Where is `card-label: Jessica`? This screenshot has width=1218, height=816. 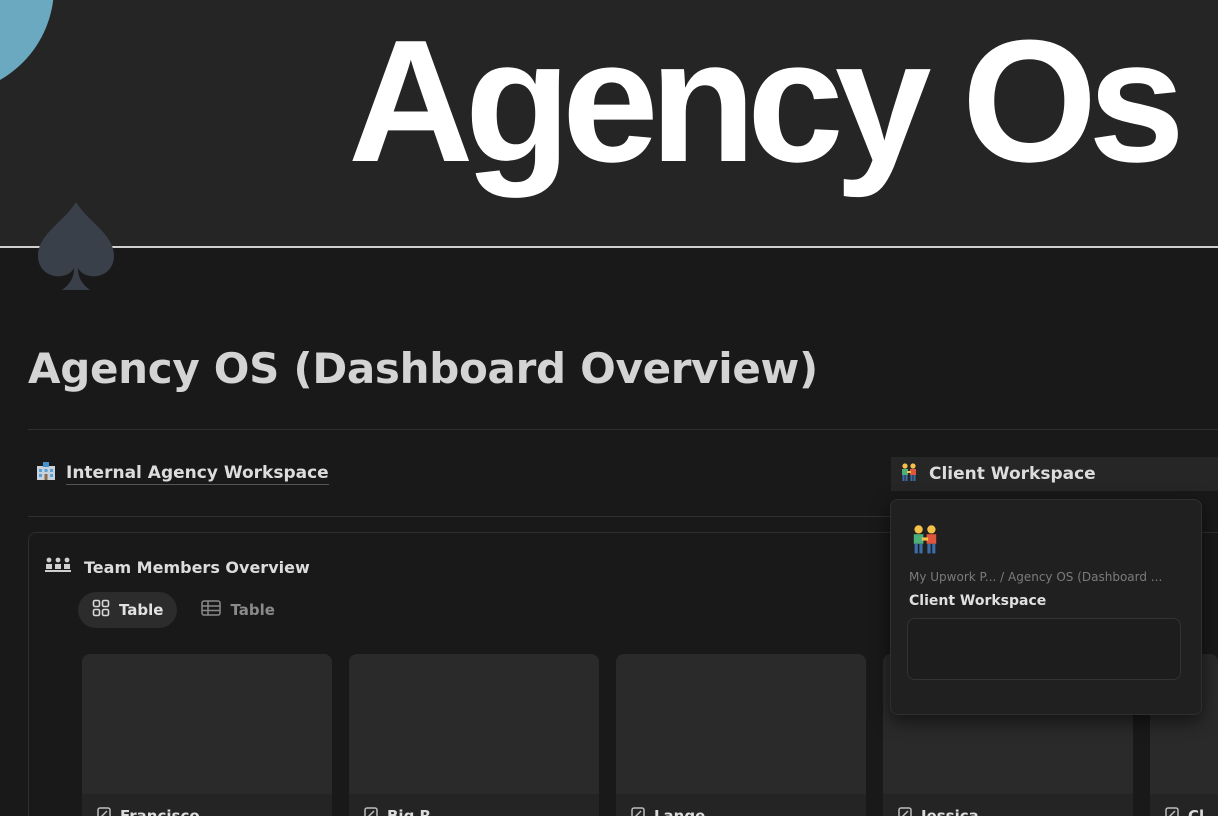
card-label: Jessica is located at coordinates (950, 811).